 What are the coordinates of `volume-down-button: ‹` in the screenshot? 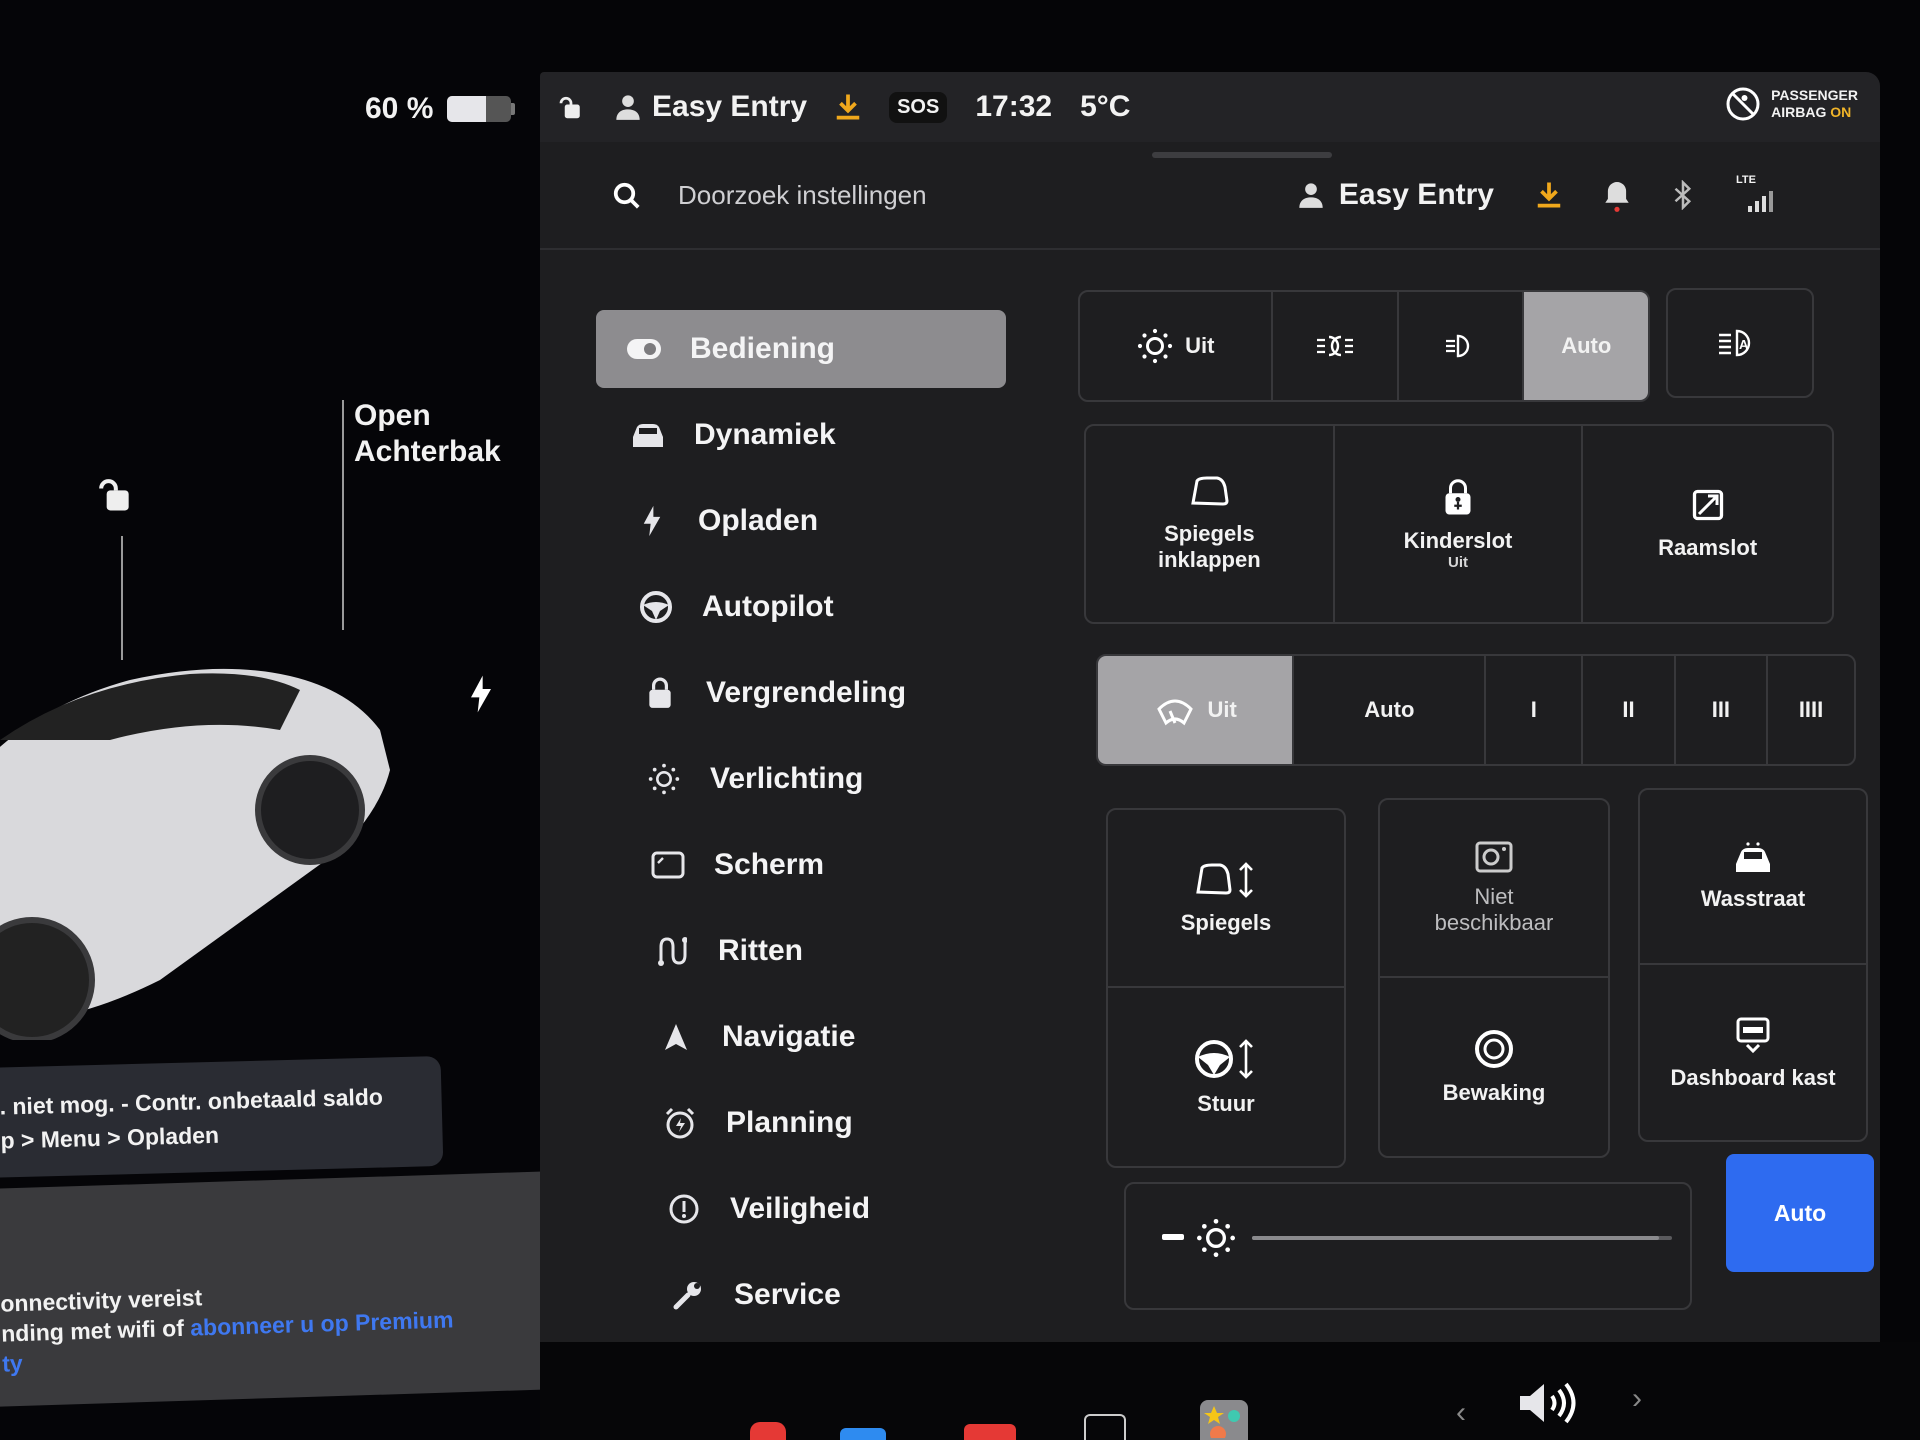 It's located at (1461, 1413).